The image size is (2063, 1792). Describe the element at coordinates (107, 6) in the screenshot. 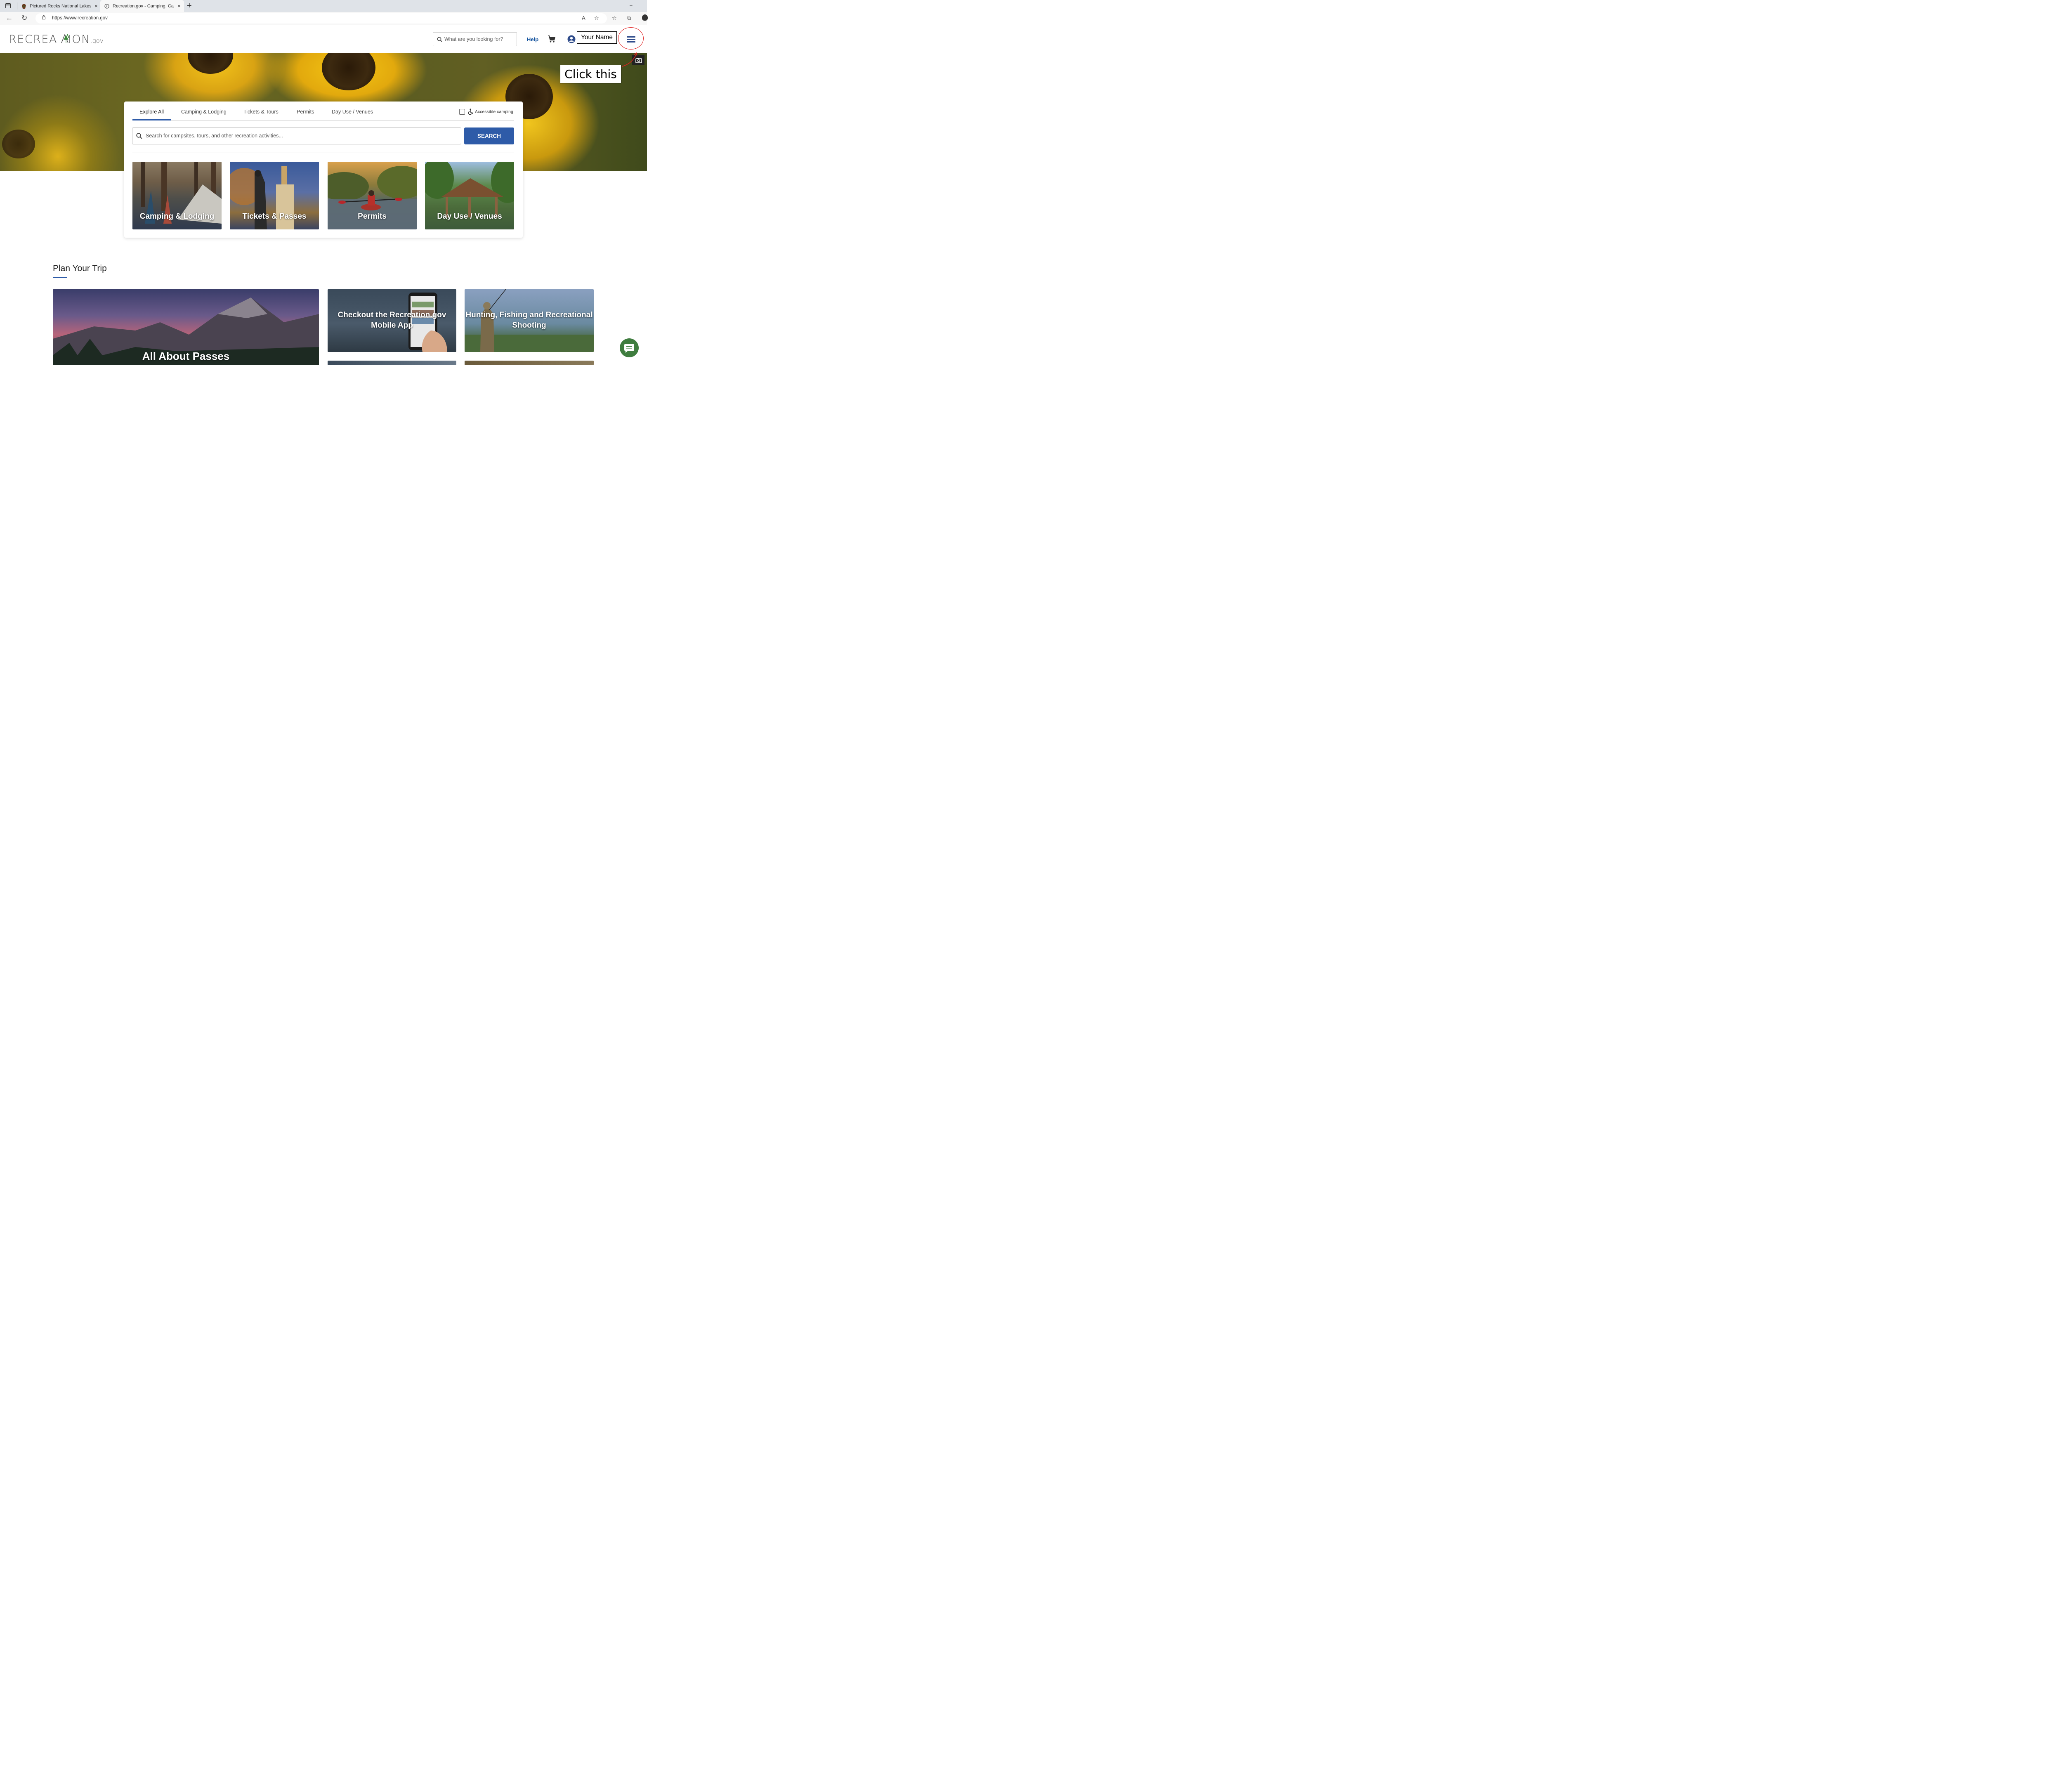

I see `recreation-compass-icon` at that location.